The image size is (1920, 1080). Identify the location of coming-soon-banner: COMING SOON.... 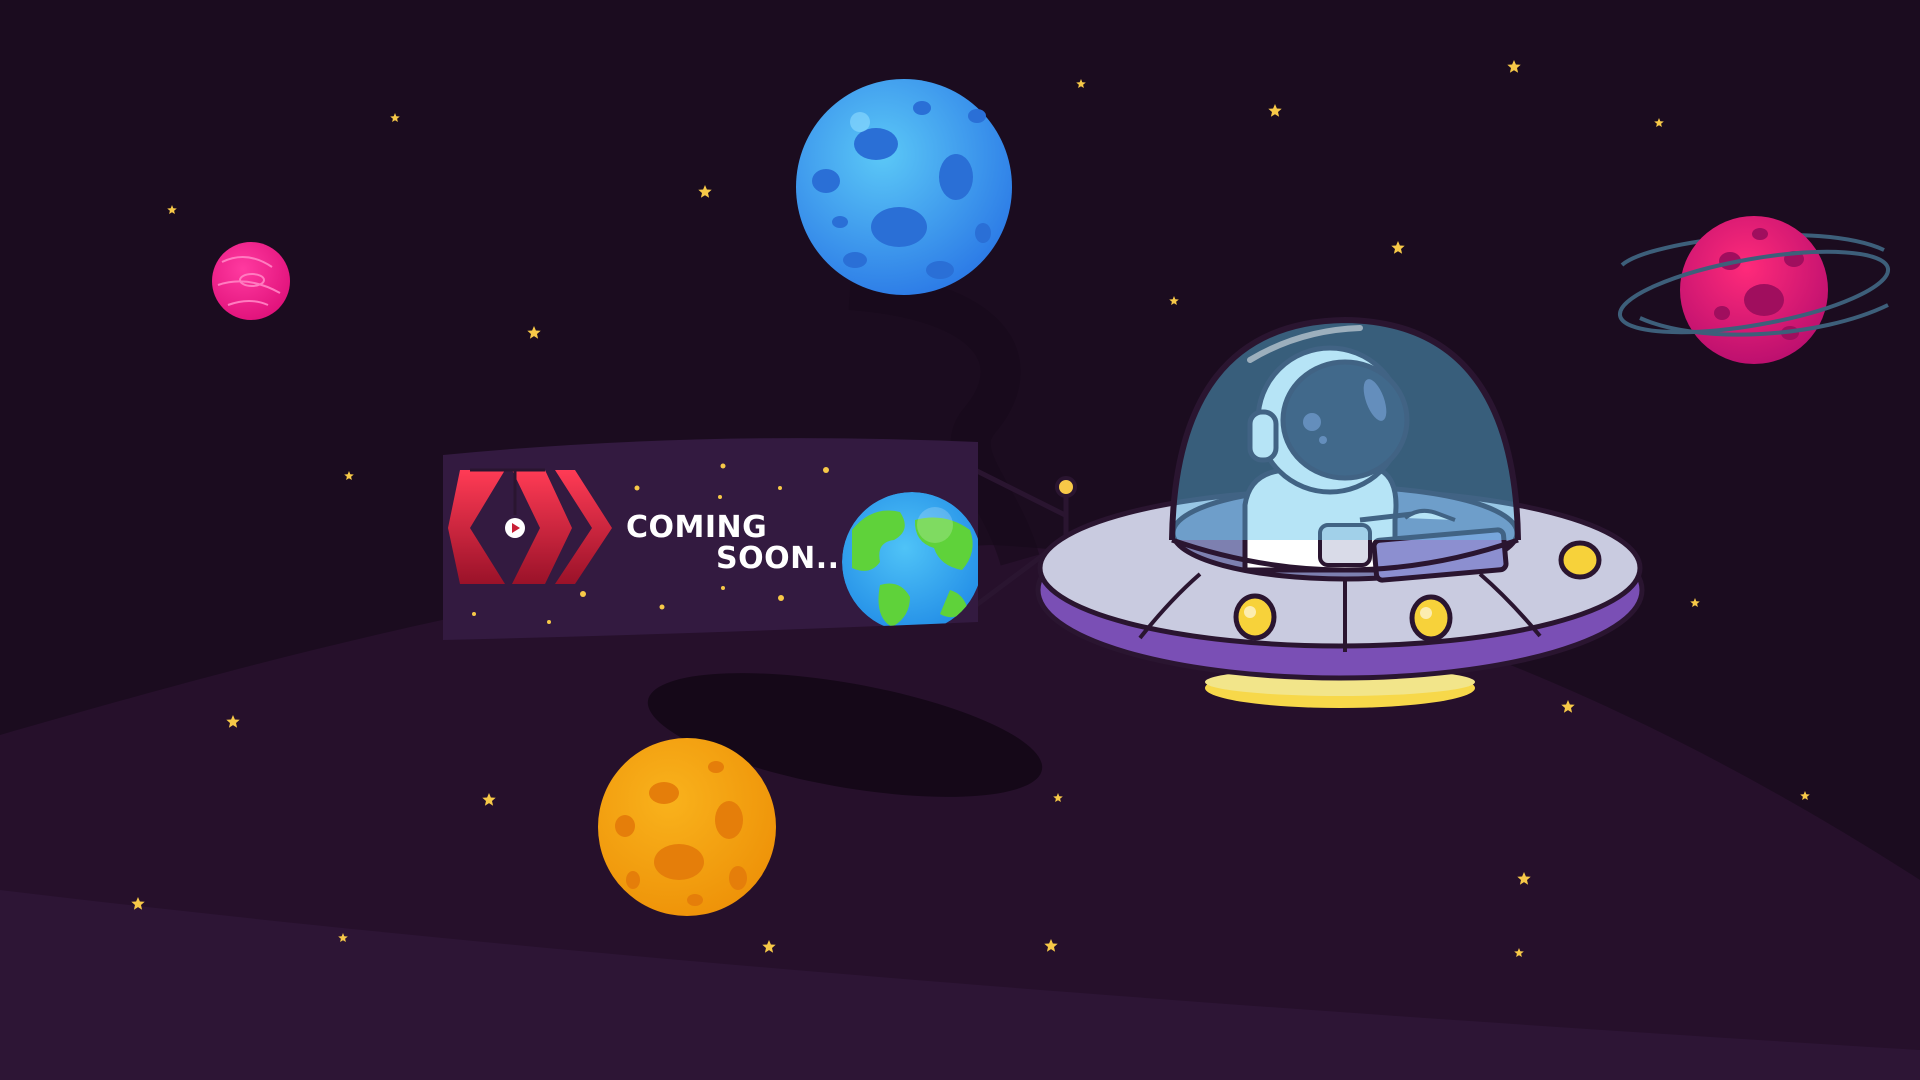
(710, 539).